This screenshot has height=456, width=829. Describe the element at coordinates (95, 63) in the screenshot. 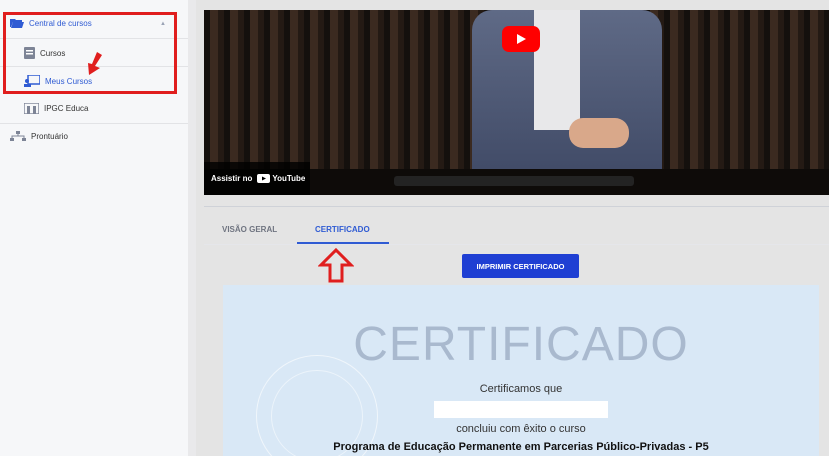

I see `annotation-arrow-down-icon` at that location.